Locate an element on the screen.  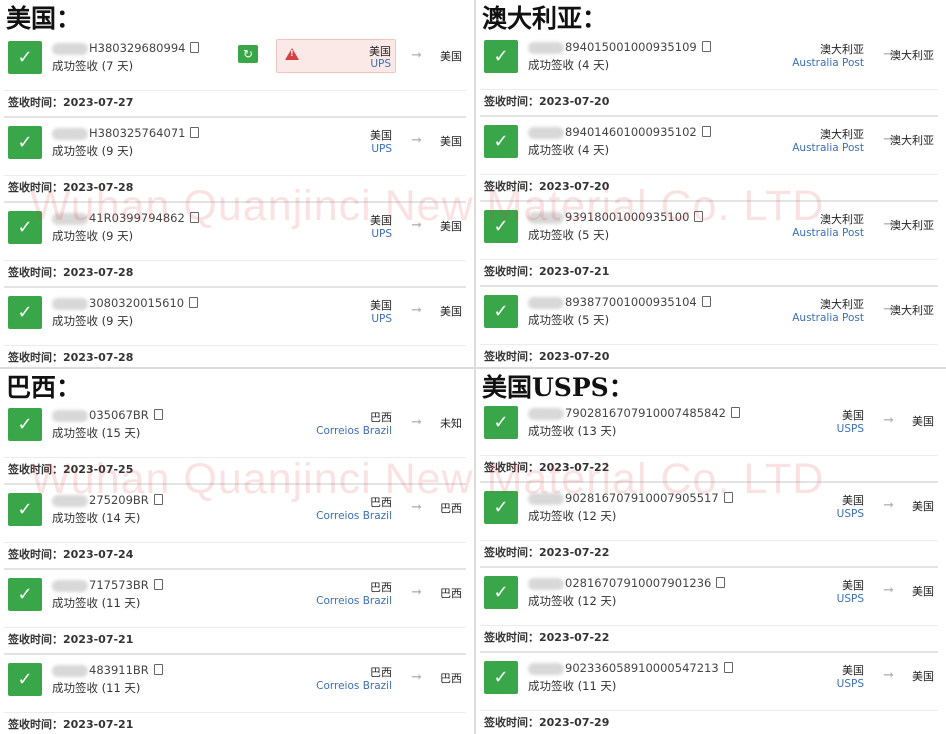
tracking-number-text: 894015001000935109 is located at coordinates (631, 47).